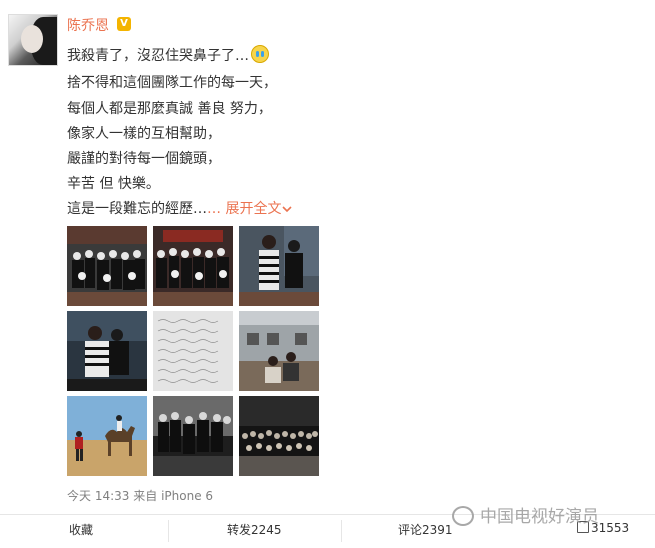 The width and height of the screenshot is (655, 548). I want to click on photo-group-1-art, so click(107, 266).